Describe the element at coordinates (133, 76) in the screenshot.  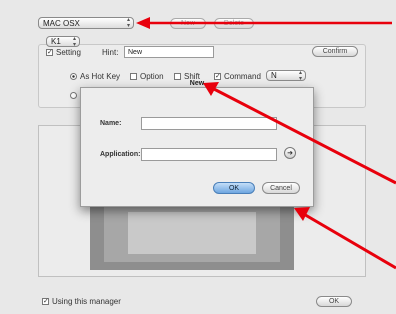
I see `option-checkbox` at that location.